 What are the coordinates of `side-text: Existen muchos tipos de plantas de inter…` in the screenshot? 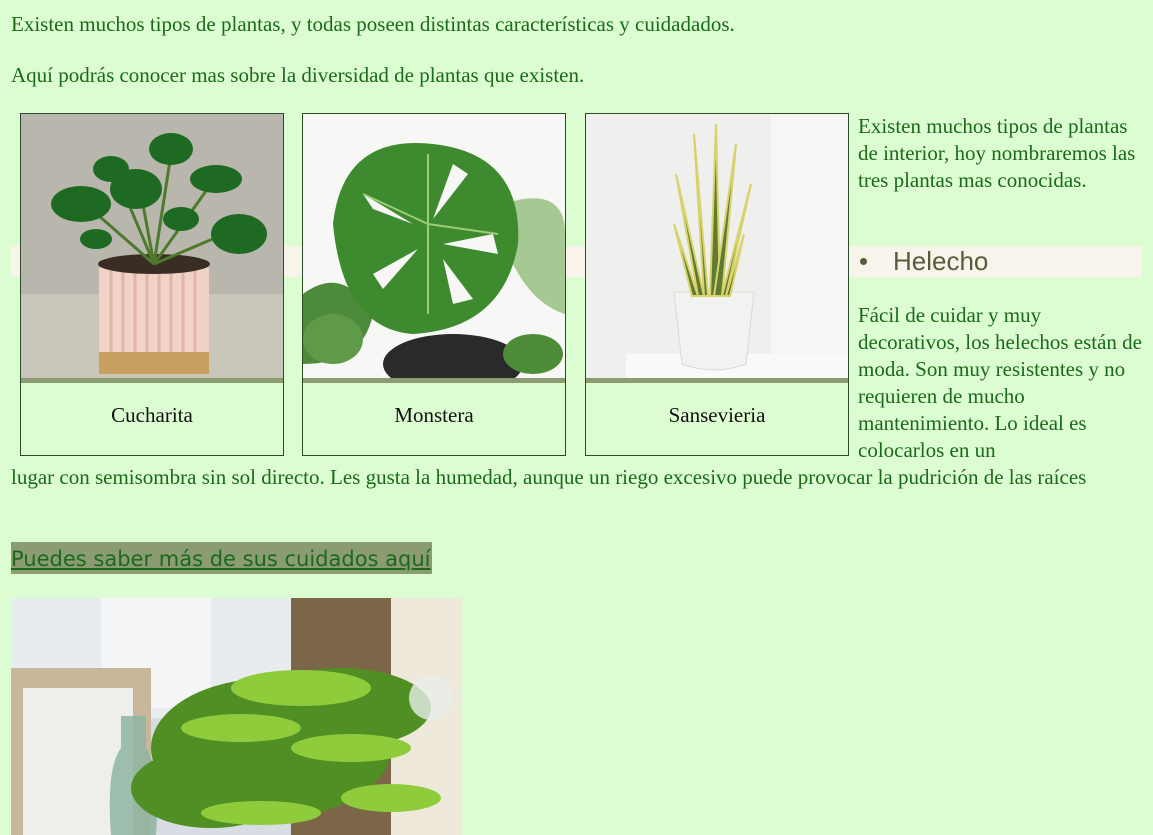 It's located at (1000, 153).